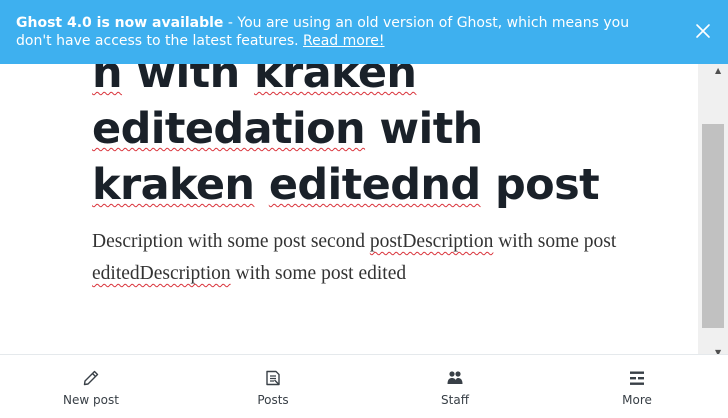 The width and height of the screenshot is (728, 418). What do you see at coordinates (374, 185) in the screenshot?
I see `title-part: editednd` at bounding box center [374, 185].